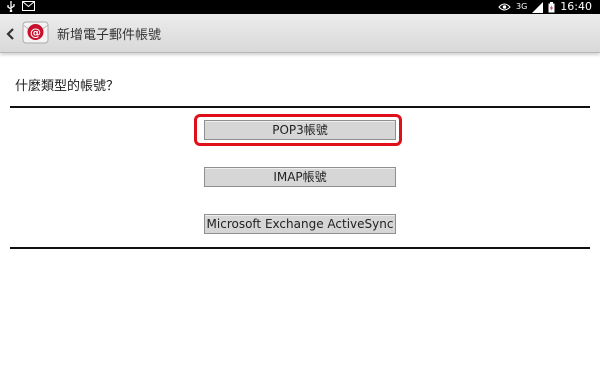 The image size is (600, 375). Describe the element at coordinates (504, 7) in the screenshot. I see `eye-icon` at that location.